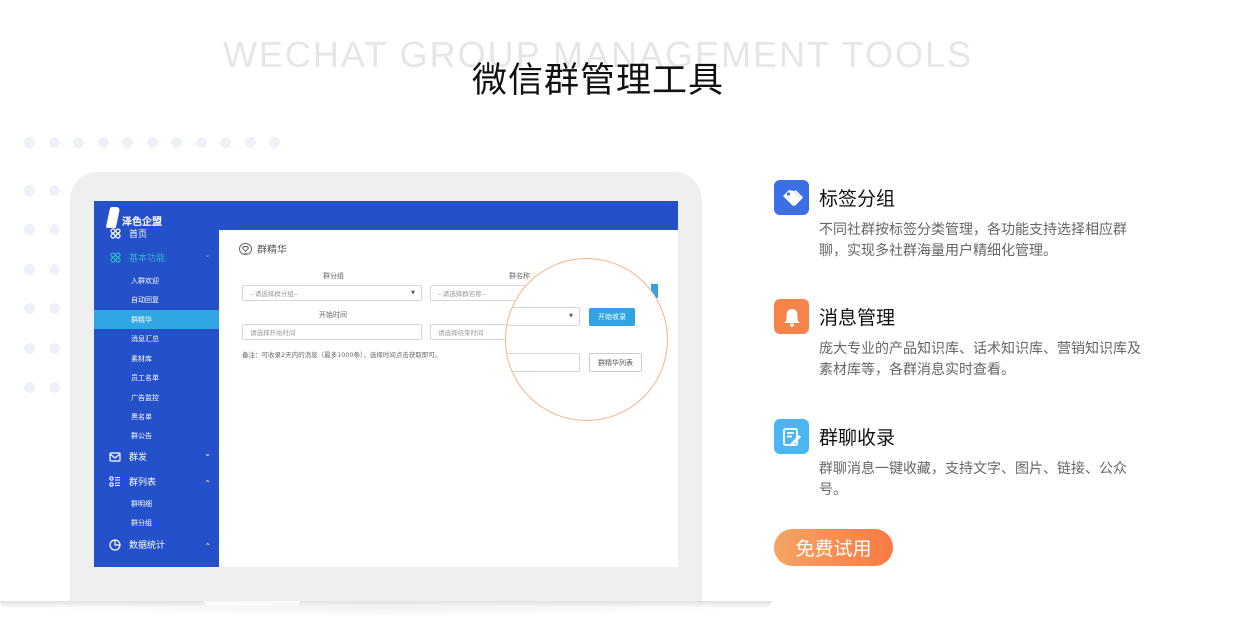 The width and height of the screenshot is (1255, 623). I want to click on content-title: 群精华, so click(272, 250).